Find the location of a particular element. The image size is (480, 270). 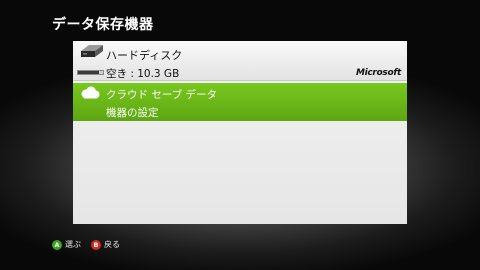

hard-drive-item: ハードディスク 空き : 10.3 GB Microsoft is located at coordinates (240, 61).